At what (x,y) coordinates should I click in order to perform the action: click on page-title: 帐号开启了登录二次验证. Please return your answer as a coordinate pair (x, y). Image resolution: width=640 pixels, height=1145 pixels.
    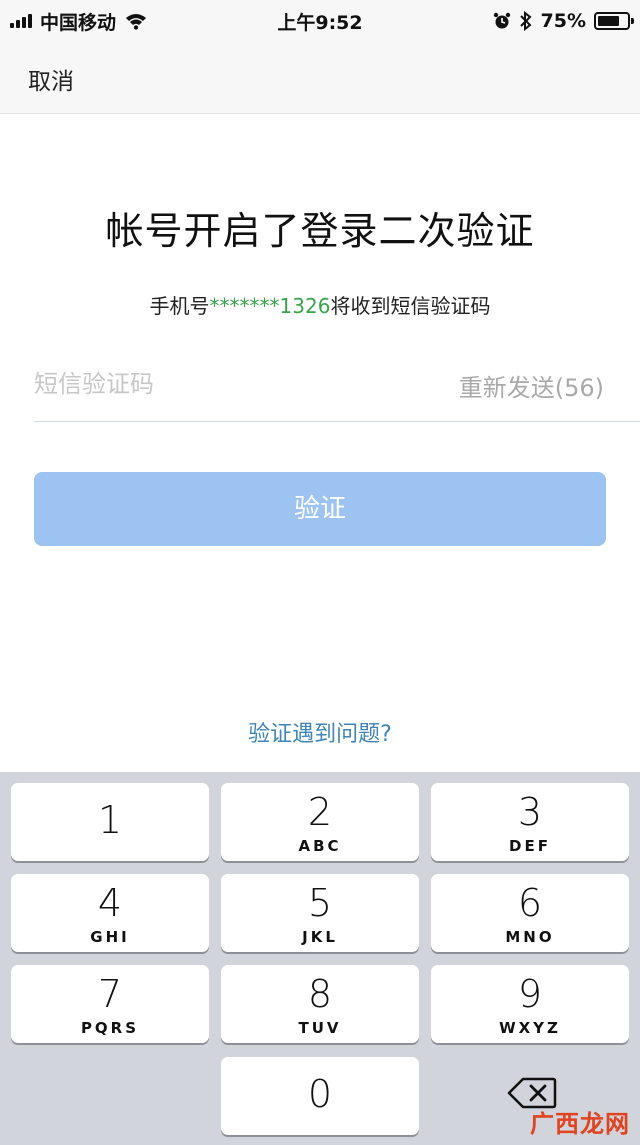
    Looking at the image, I should click on (320, 231).